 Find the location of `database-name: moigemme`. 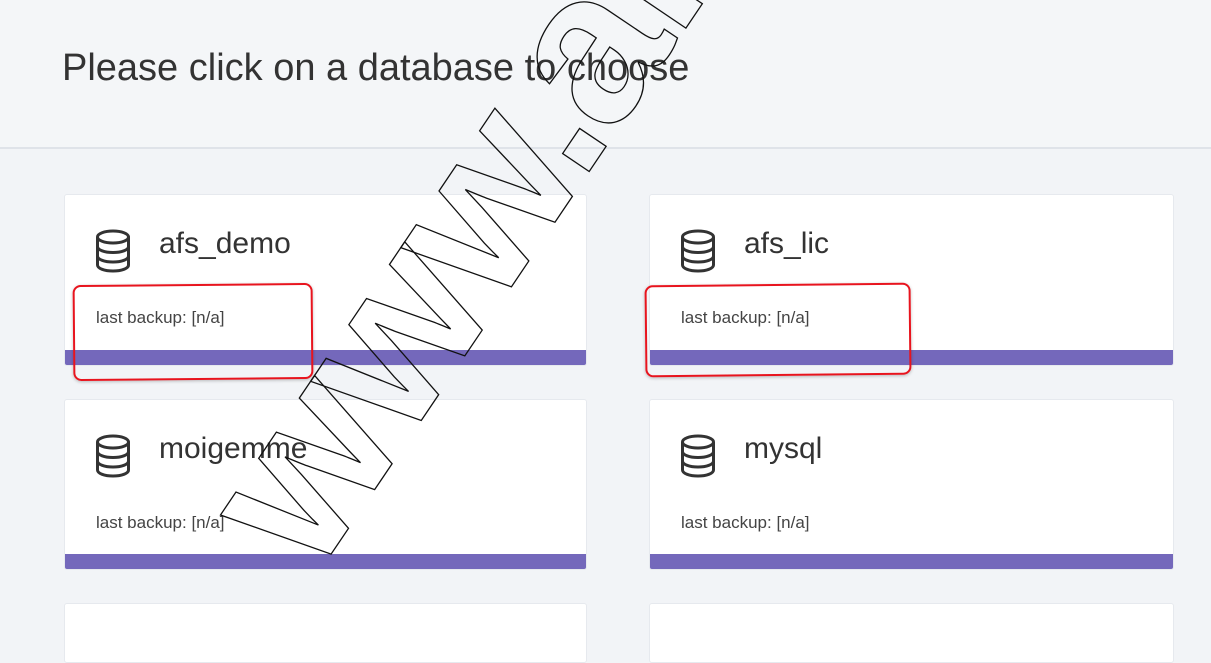

database-name: moigemme is located at coordinates (233, 448).